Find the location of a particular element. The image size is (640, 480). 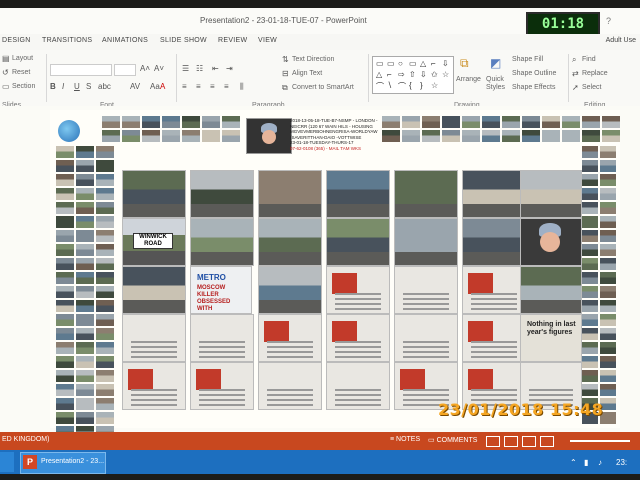

italic-icon: I is located at coordinates (63, 86).